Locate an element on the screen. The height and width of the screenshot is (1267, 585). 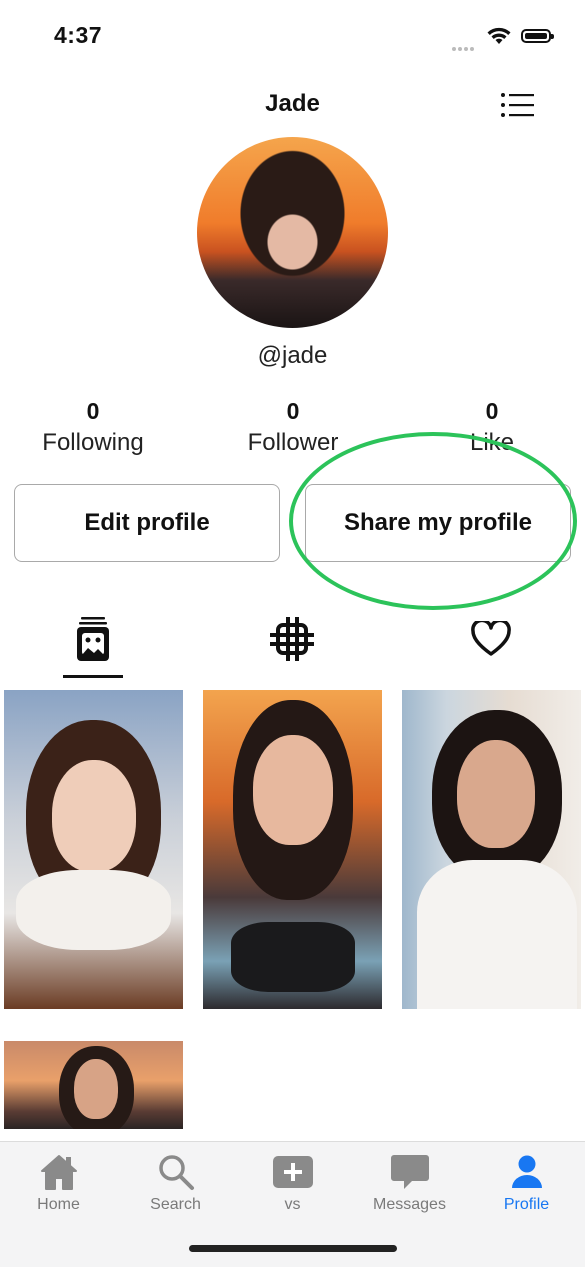
nav-profile: Profile is located at coordinates (526, 1182).